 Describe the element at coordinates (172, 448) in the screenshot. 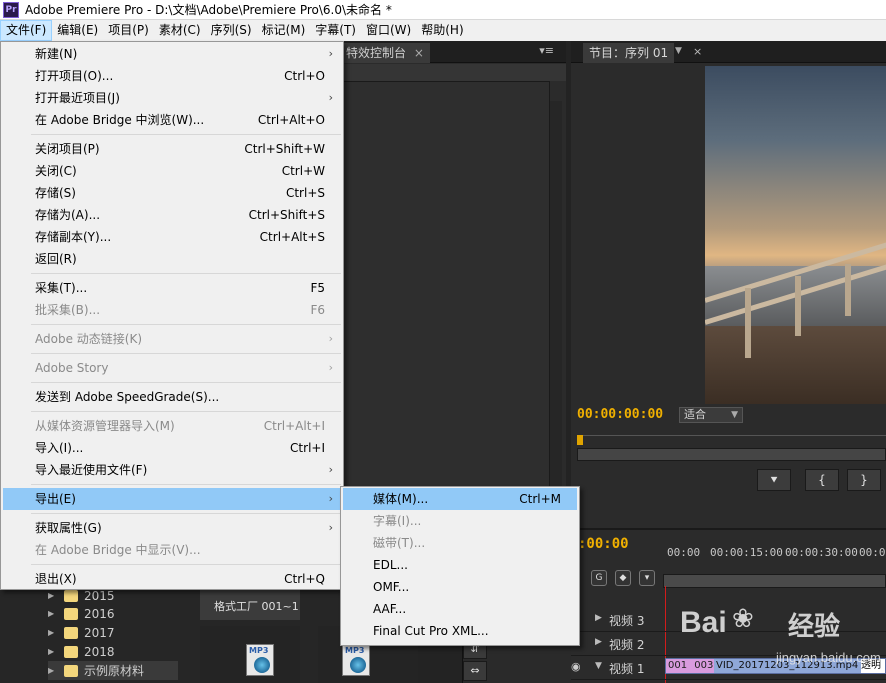

I see `menu-item-import: 导入(I)... Ctrl+I` at that location.